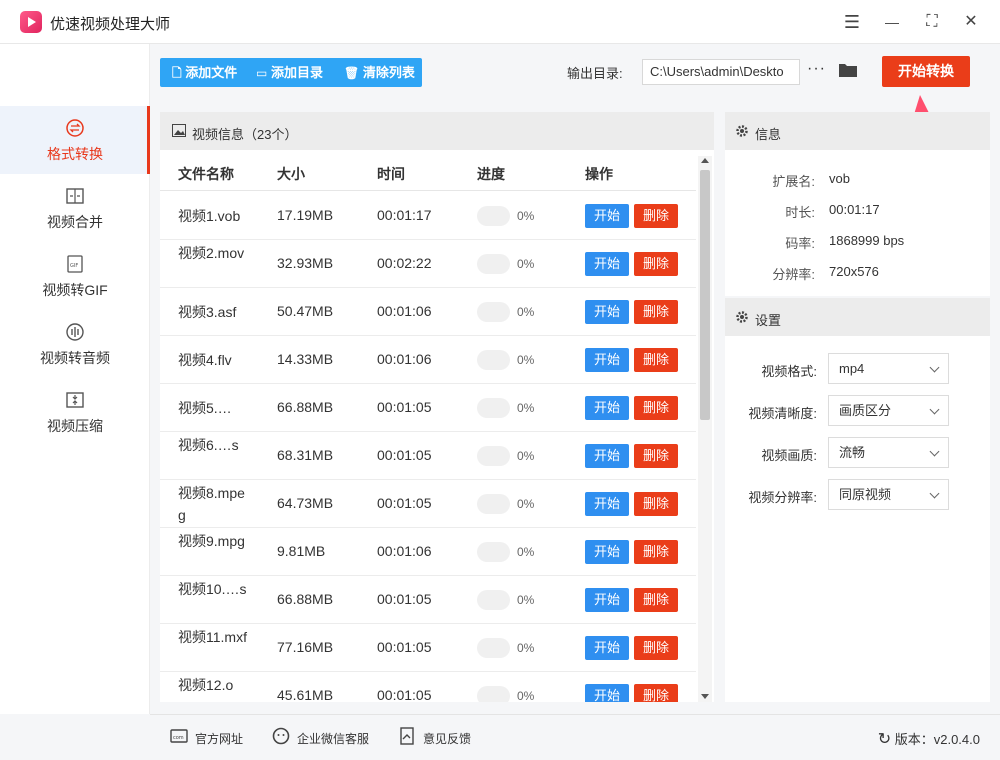 The image size is (1000, 760). Describe the element at coordinates (428, 456) in the screenshot. I see `table-row: 视频6.…s 68.31MB 00:01:05 0% 开始 删除` at that location.